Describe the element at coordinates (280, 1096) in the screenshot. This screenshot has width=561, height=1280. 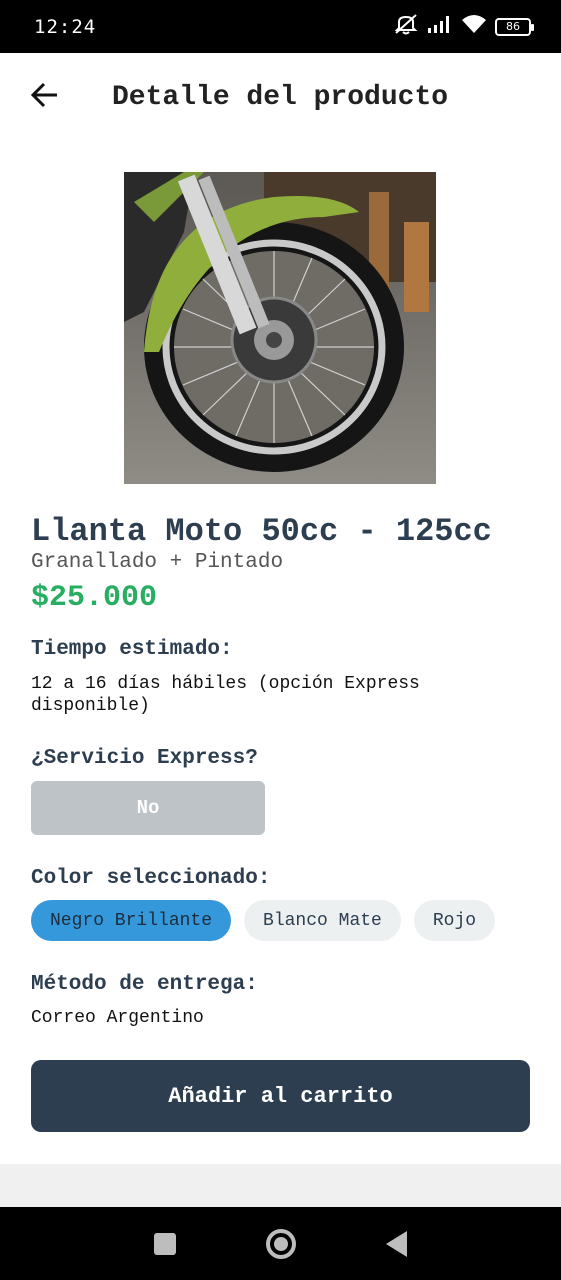
I see `add-to-cart-button: Añadir al carrito` at that location.